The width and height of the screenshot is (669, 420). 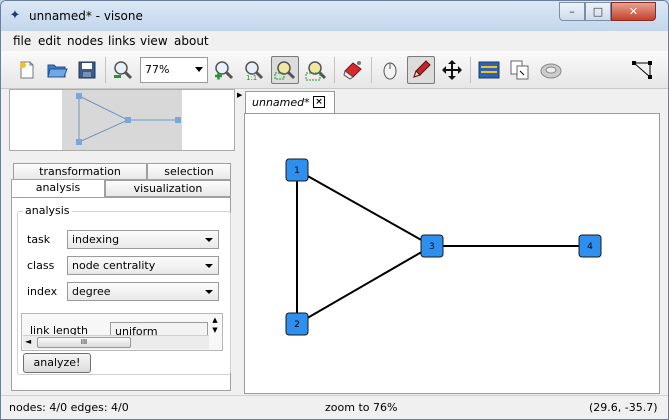 I want to click on menu-links: links, so click(x=121, y=41).